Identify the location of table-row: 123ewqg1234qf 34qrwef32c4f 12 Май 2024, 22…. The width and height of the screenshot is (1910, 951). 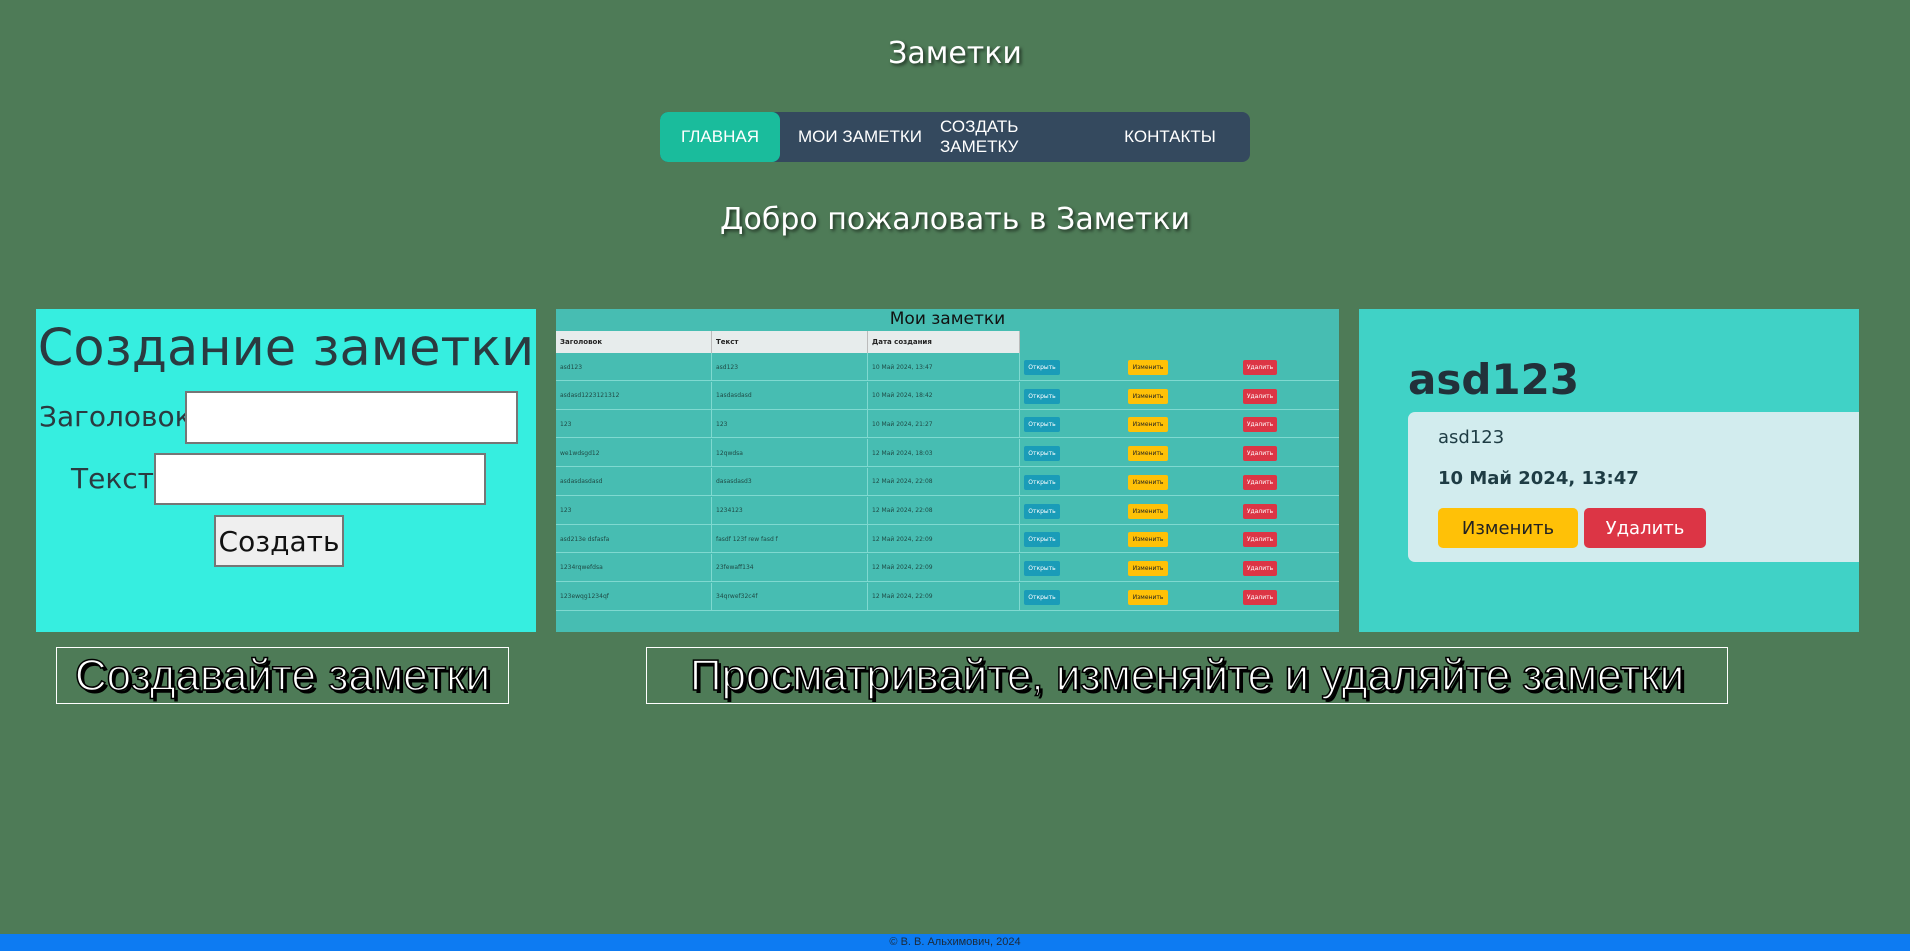
(947, 596).